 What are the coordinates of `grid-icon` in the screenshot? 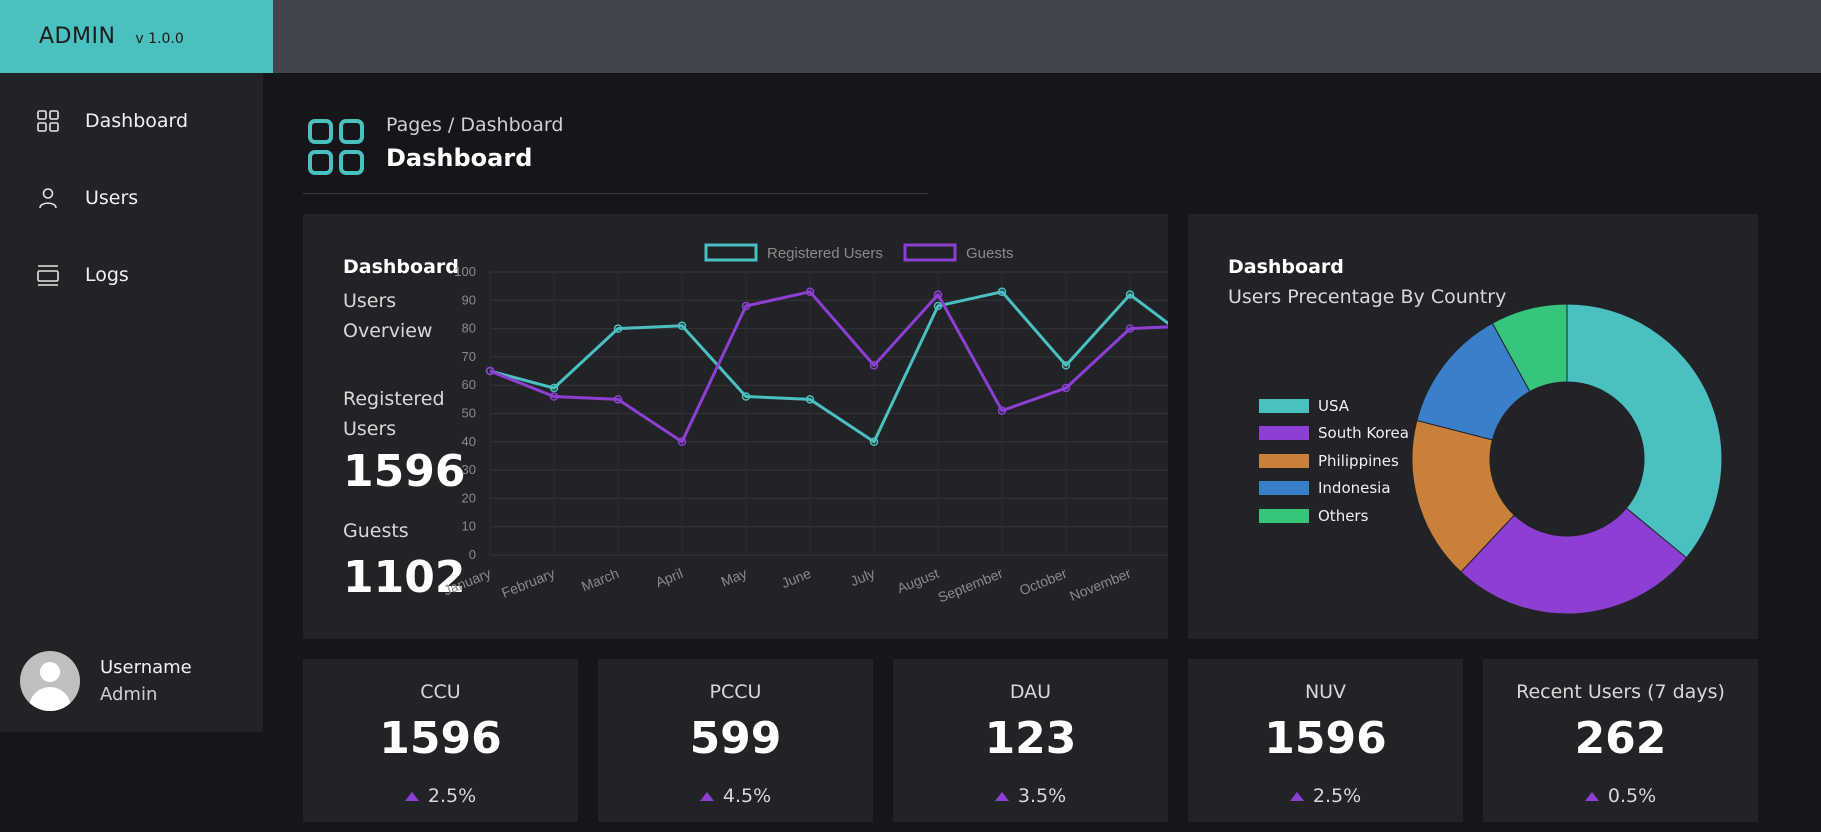 It's located at (48, 121).